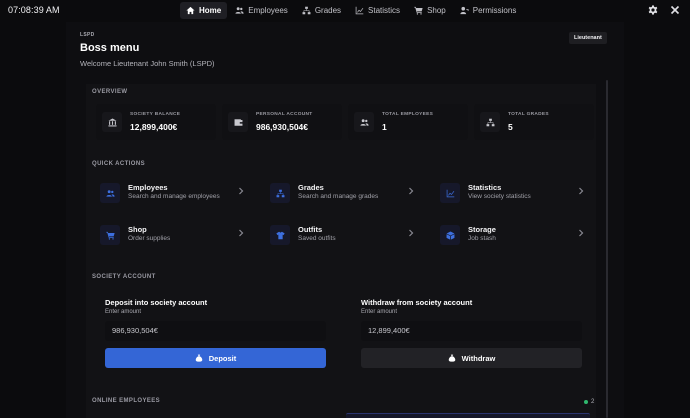 This screenshot has width=690, height=418. Describe the element at coordinates (137, 229) in the screenshot. I see `quick-action-title: Shop` at that location.